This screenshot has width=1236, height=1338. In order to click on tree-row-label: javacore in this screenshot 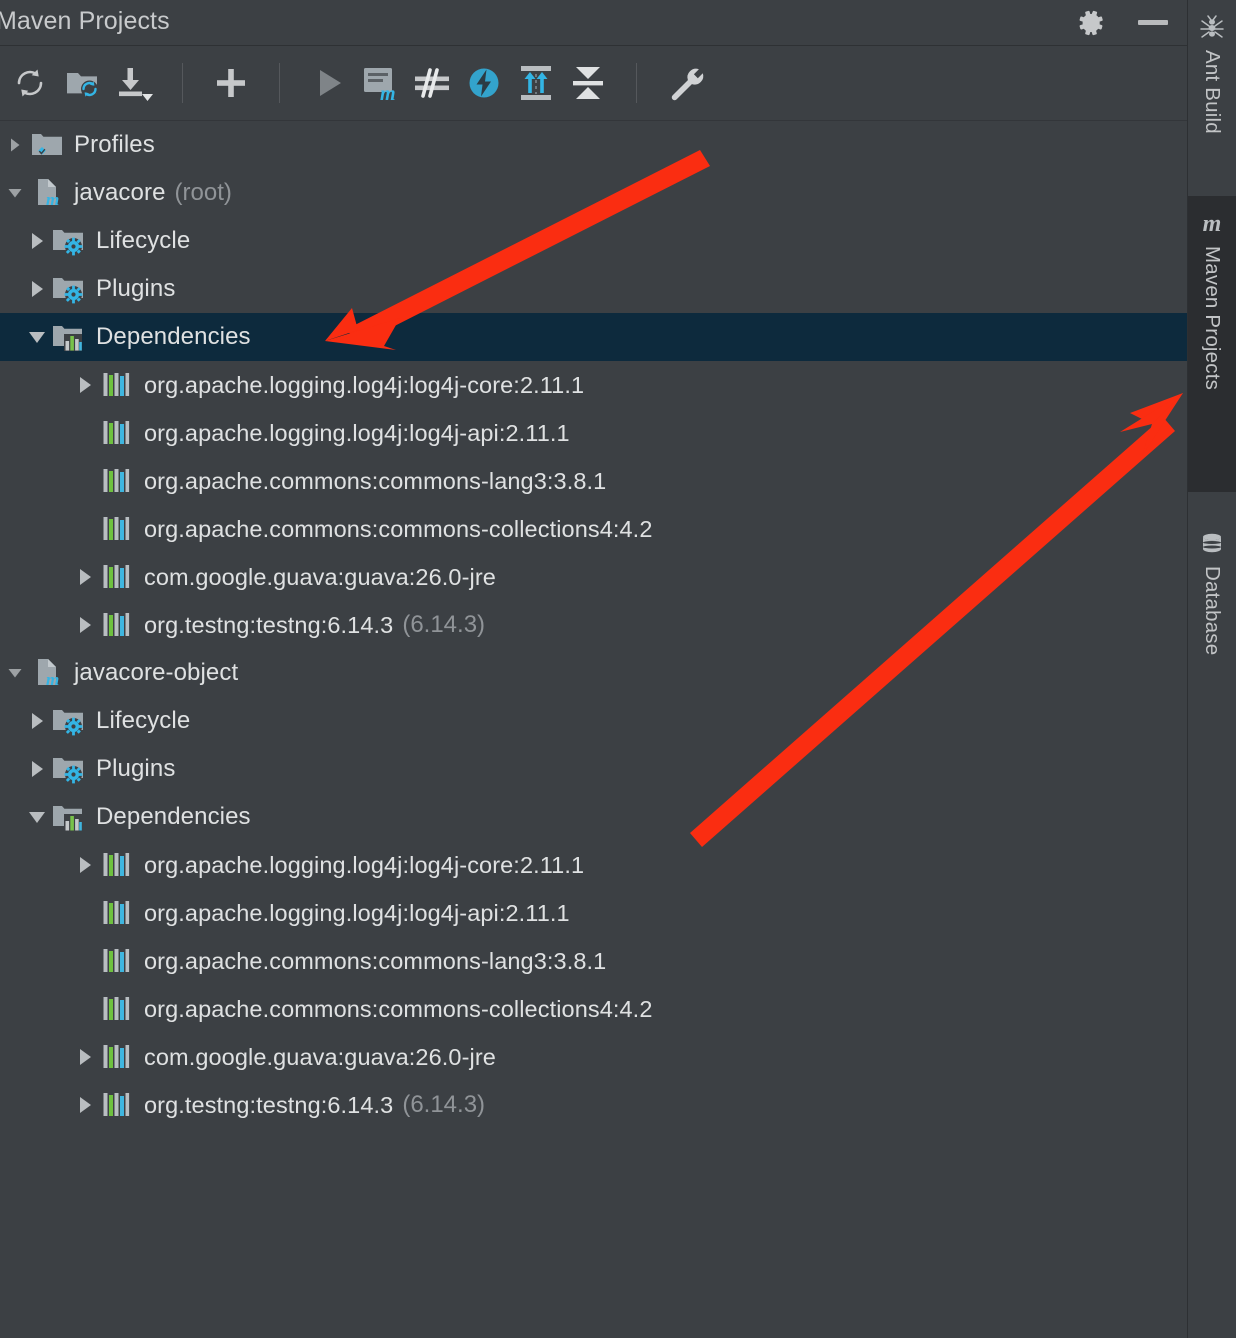, I will do `click(120, 192)`.